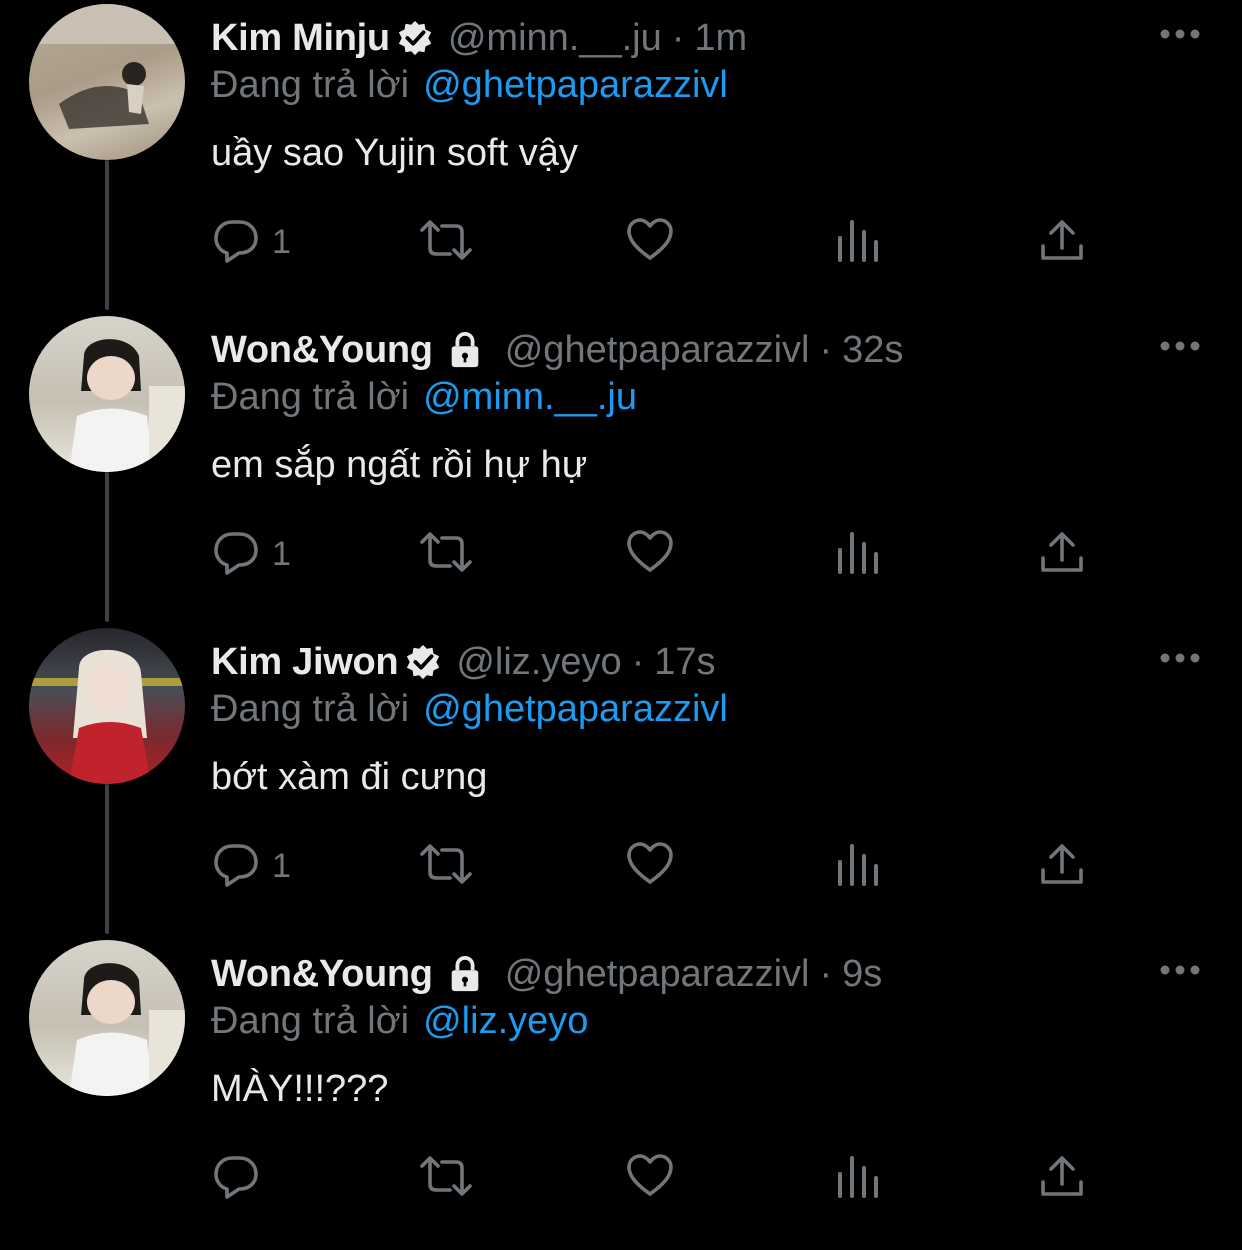  What do you see at coordinates (530, 397) in the screenshot?
I see `mention-link: @minn.__.ju` at bounding box center [530, 397].